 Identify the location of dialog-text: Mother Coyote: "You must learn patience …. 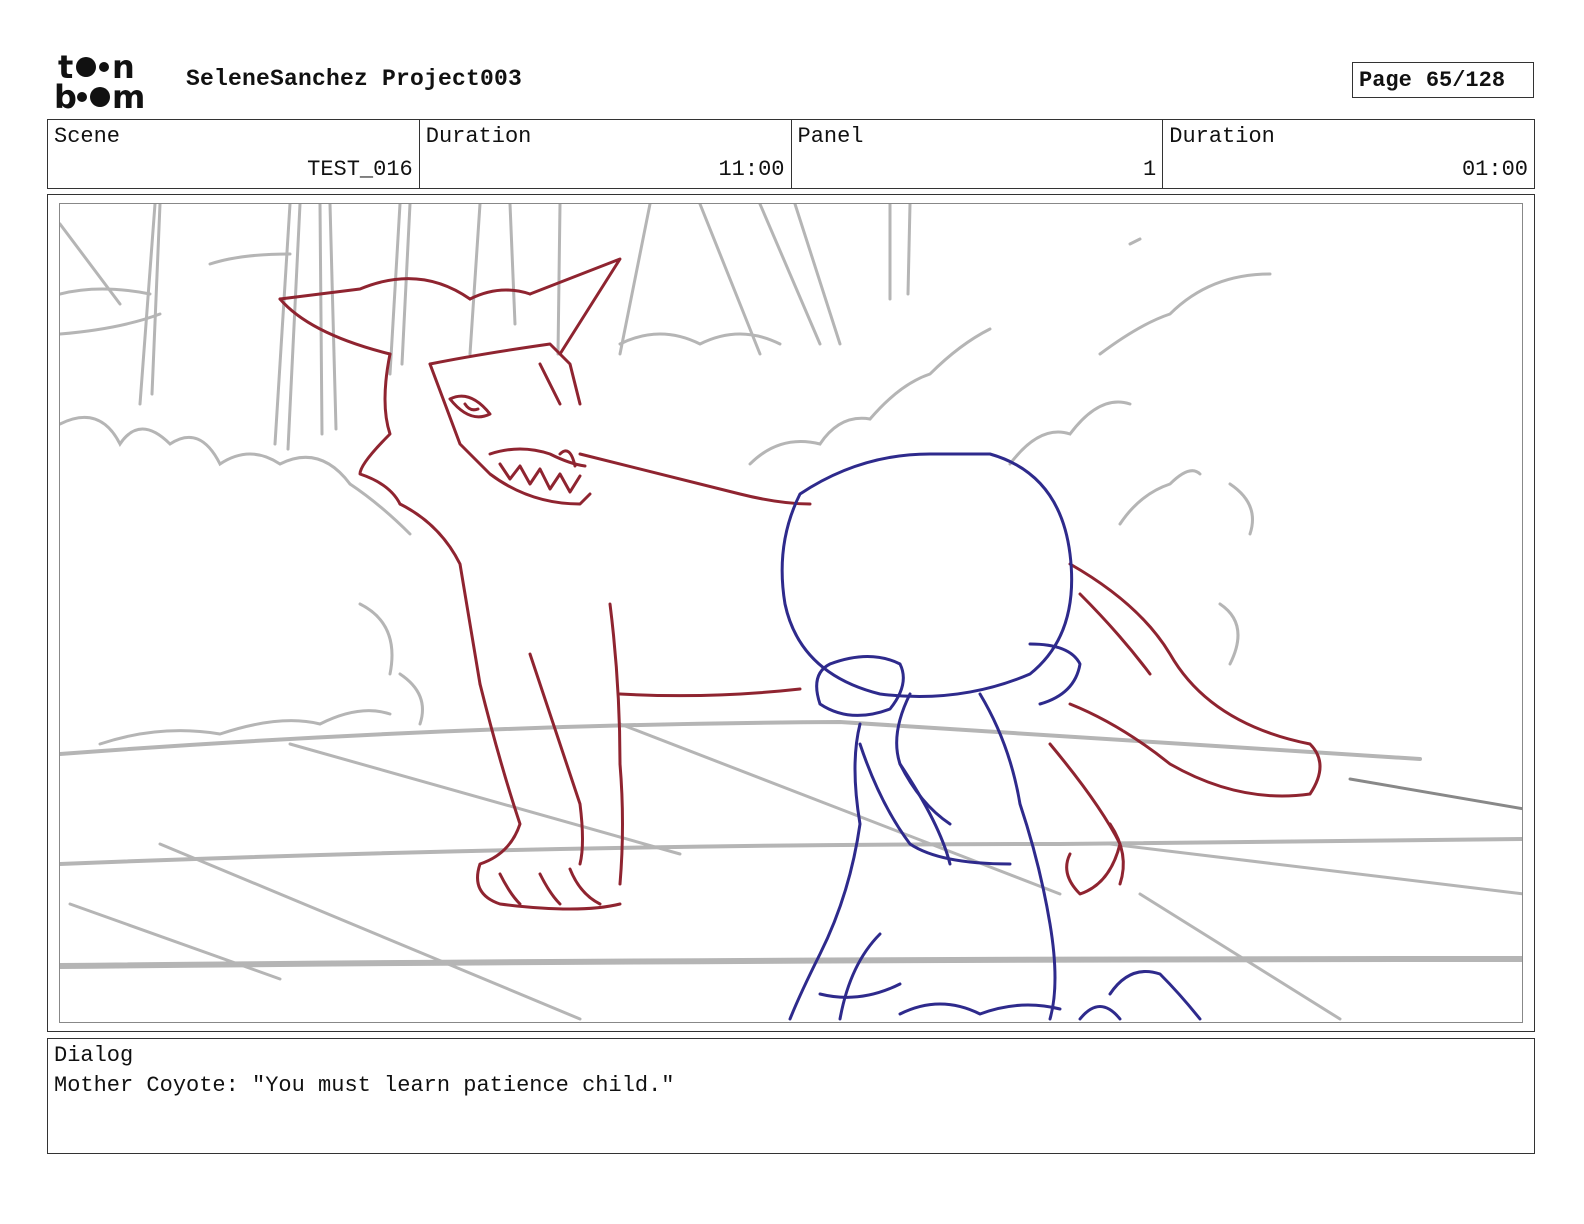
(364, 1085).